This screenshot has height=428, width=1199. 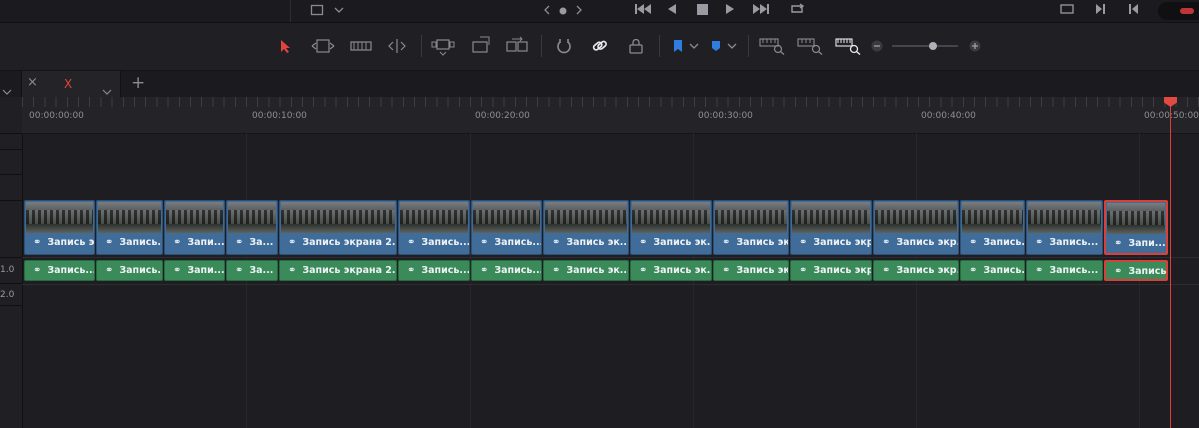 What do you see at coordinates (933, 46) in the screenshot?
I see `zoom-slider-handle` at bounding box center [933, 46].